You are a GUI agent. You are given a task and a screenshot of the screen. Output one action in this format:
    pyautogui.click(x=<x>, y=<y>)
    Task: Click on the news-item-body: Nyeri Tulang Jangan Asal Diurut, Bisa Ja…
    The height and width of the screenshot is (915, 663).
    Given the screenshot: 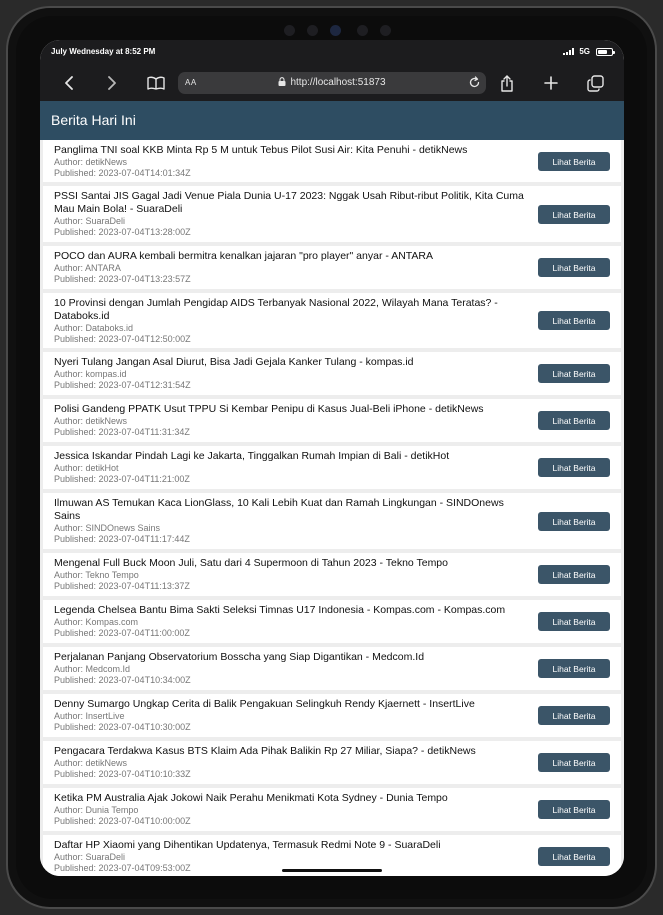 What is the action you would take?
    pyautogui.click(x=289, y=373)
    